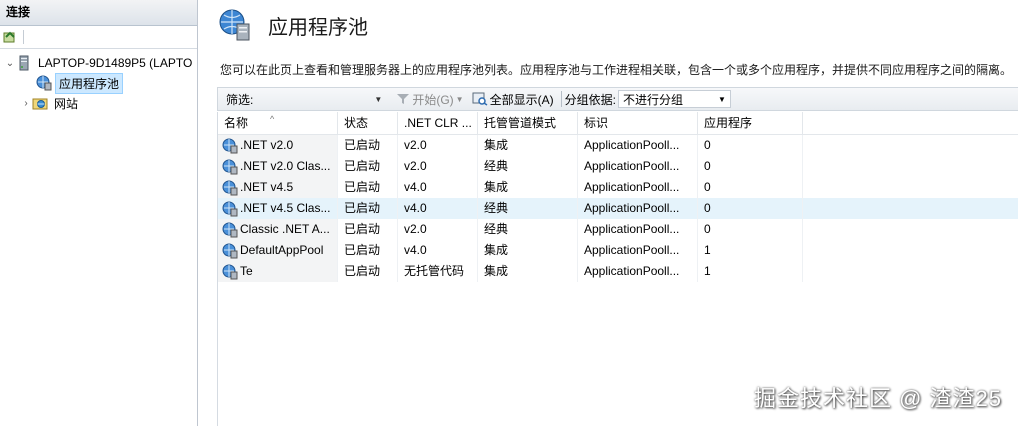  Describe the element at coordinates (66, 103) in the screenshot. I see `tree-item-label: 网站` at that location.